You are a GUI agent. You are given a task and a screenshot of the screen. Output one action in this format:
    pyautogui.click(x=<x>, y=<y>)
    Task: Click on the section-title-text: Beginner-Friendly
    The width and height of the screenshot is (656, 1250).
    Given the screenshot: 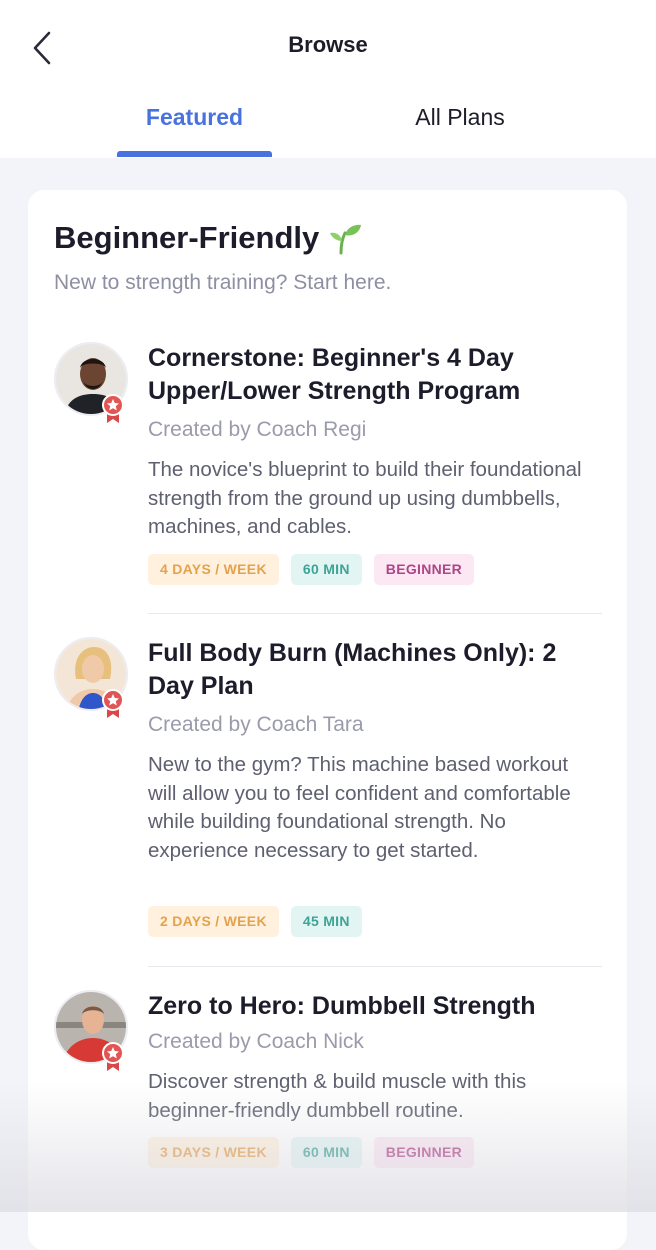 What is the action you would take?
    pyautogui.click(x=187, y=237)
    